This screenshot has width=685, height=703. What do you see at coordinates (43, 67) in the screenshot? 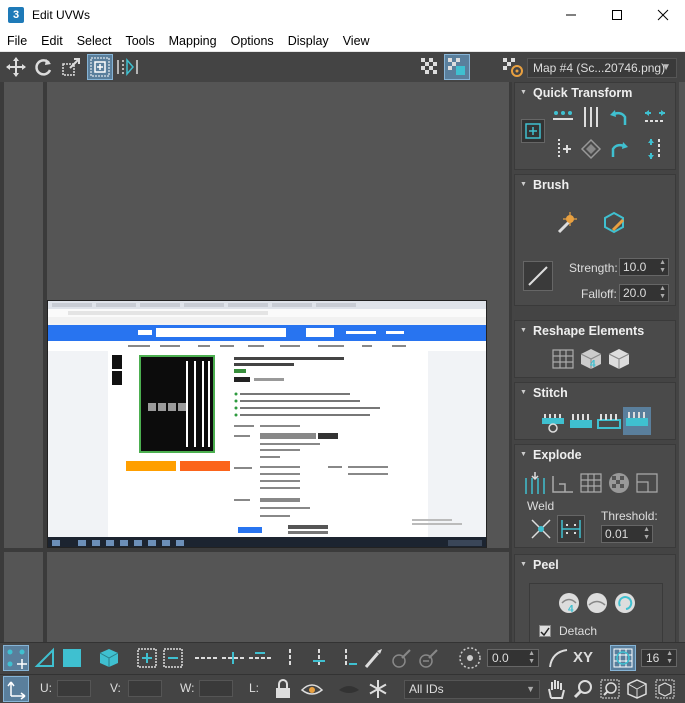
I see `rotate-button` at bounding box center [43, 67].